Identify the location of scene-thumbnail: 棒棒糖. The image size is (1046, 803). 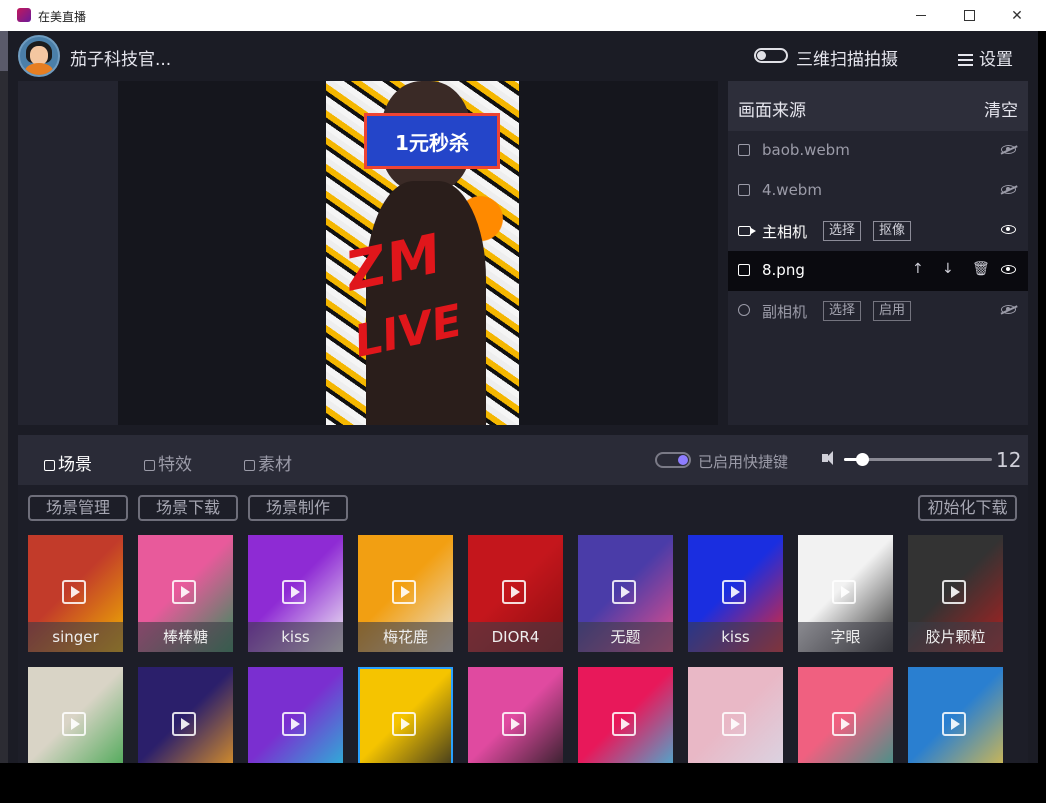
(185, 593).